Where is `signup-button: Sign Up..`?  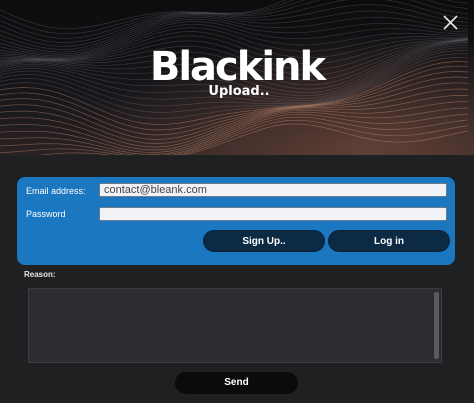 signup-button: Sign Up.. is located at coordinates (264, 241).